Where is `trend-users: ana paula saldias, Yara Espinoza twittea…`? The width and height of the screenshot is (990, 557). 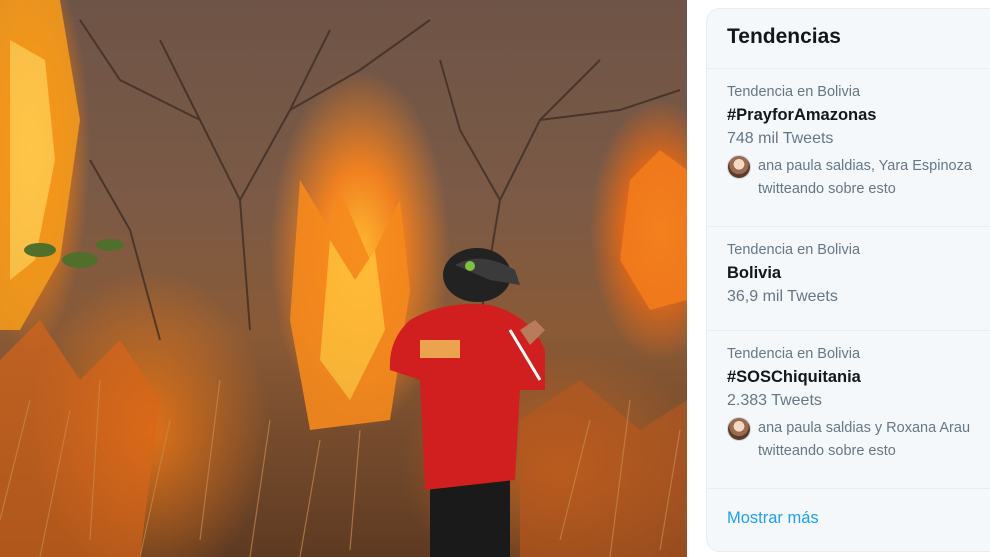
trend-users: ana paula saldias, Yara Espinoza twittea… is located at coordinates (856, 178).